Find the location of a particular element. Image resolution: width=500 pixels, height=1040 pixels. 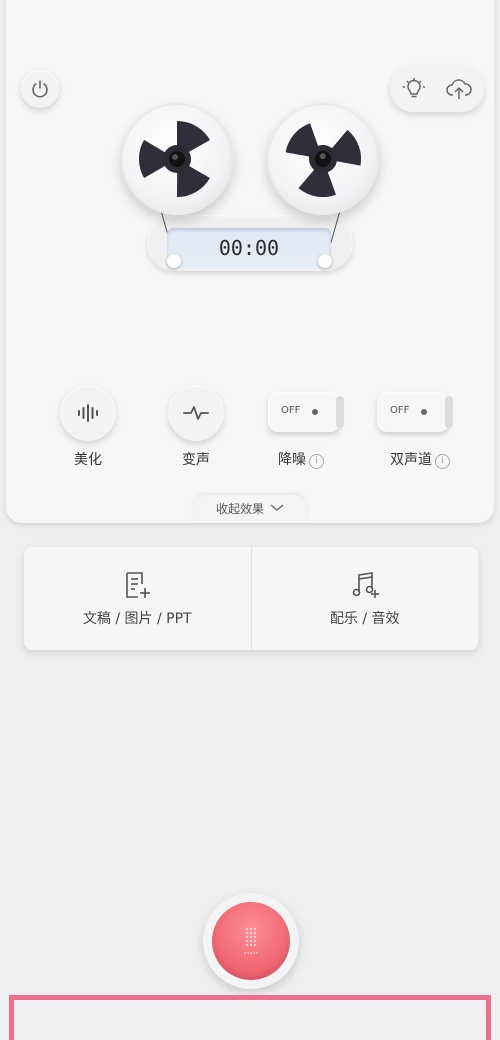

document-add-icon is located at coordinates (138, 584).